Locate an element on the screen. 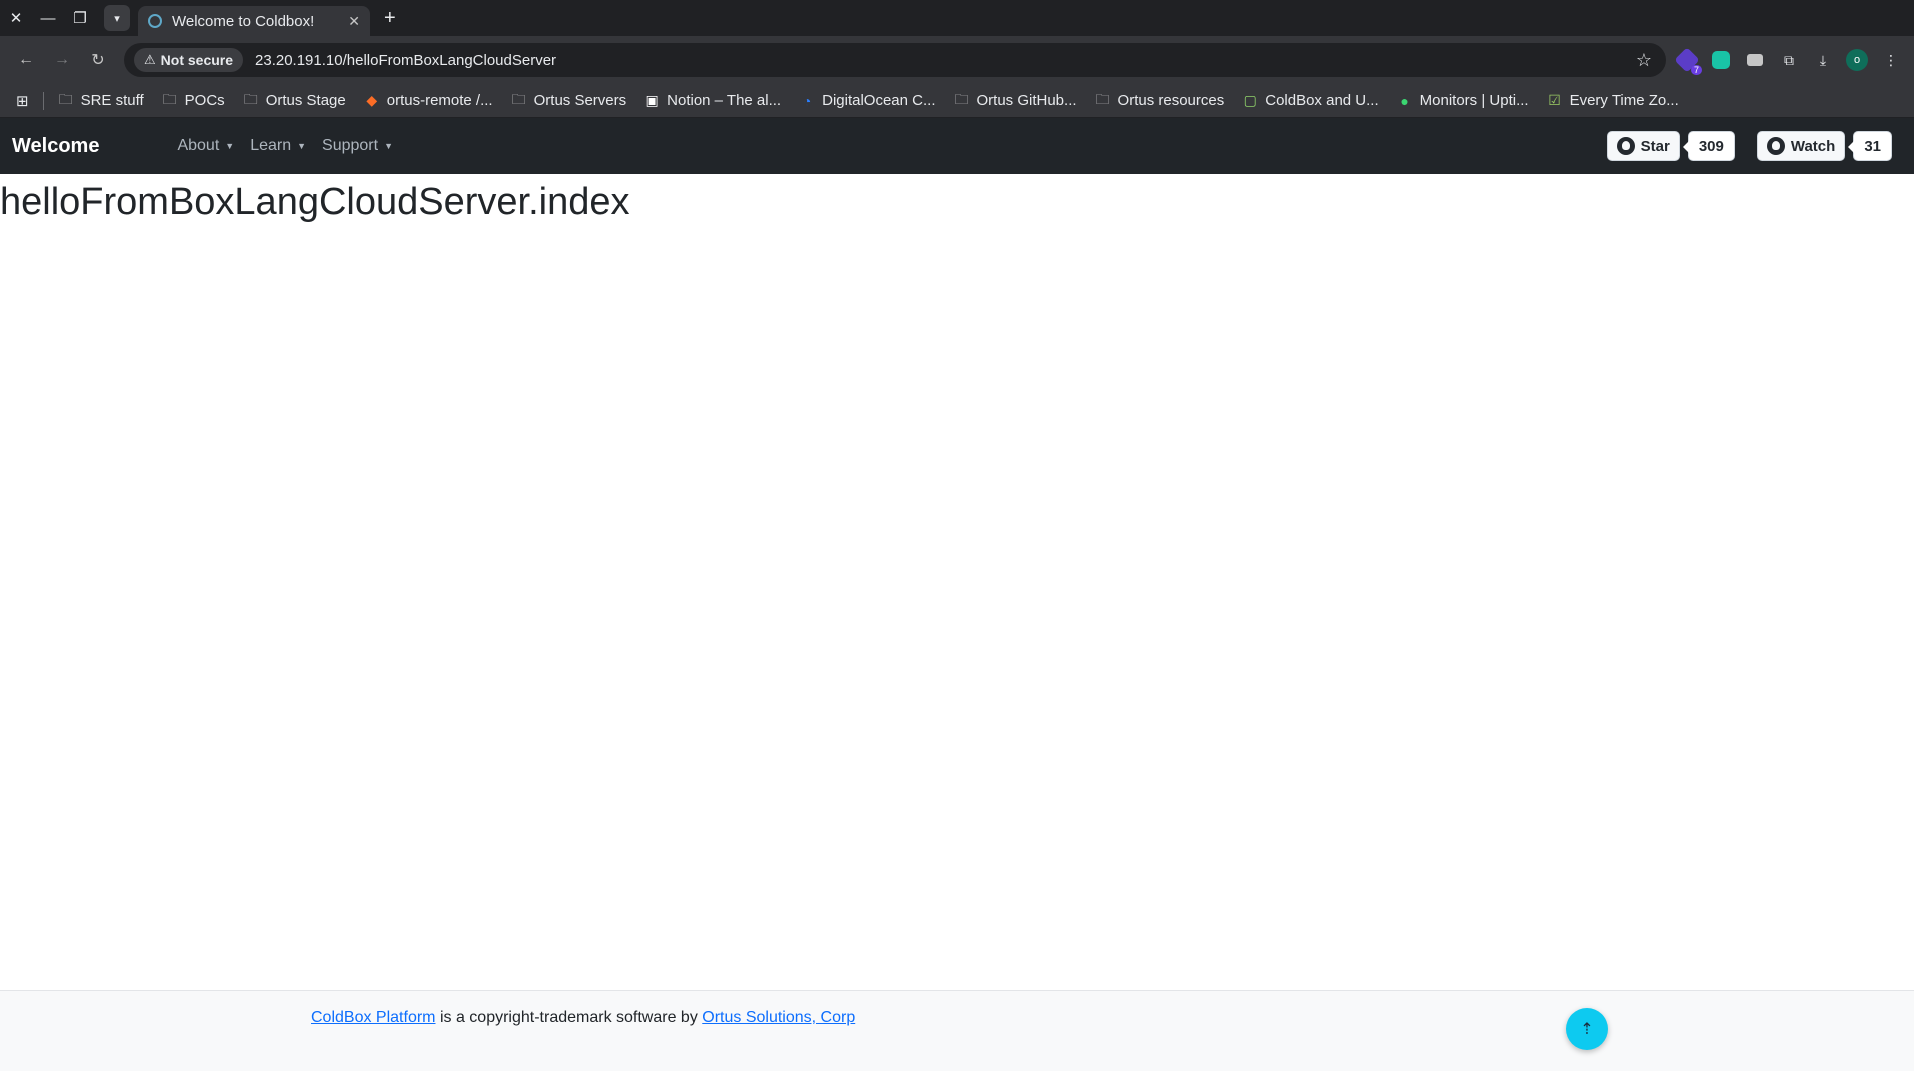  download-icon: ⤓ is located at coordinates (1823, 60).